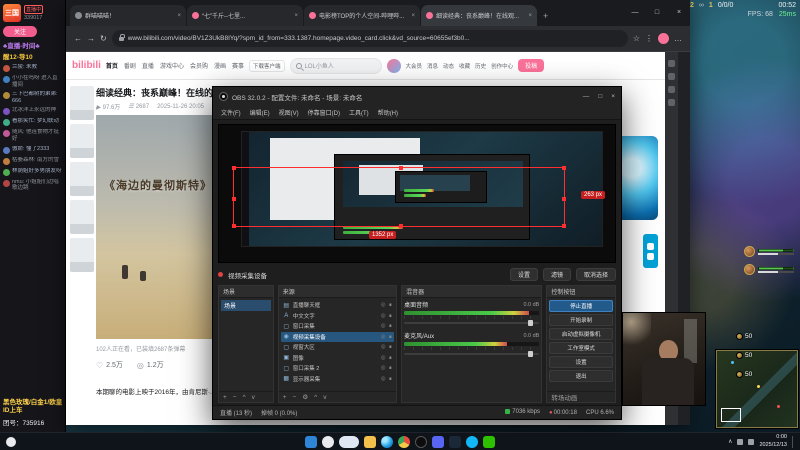 The image size is (800, 450). What do you see at coordinates (464, 66) in the screenshot?
I see `link-favorites: 收藏` at bounding box center [464, 66].